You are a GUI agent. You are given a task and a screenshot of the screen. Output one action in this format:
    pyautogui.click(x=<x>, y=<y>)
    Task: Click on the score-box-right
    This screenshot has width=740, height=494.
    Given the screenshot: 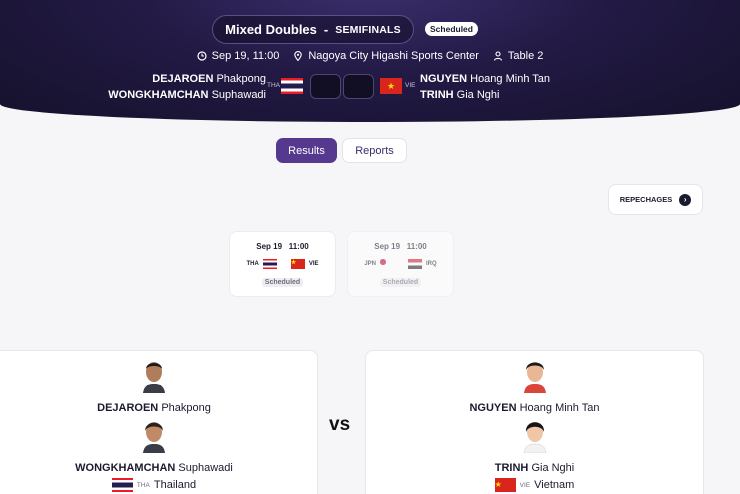 What is the action you would take?
    pyautogui.click(x=358, y=86)
    